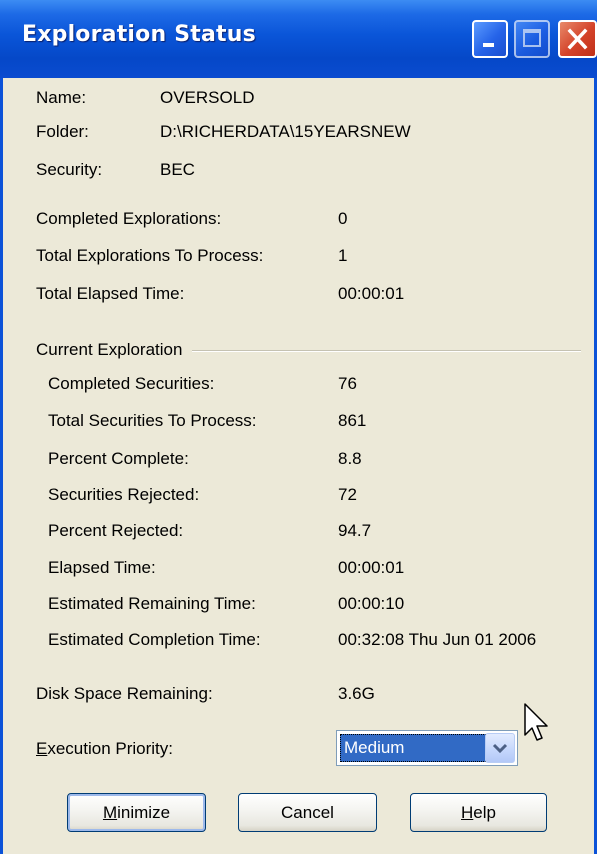  What do you see at coordinates (484, 812) in the screenshot?
I see `help-button-label: elp` at bounding box center [484, 812].